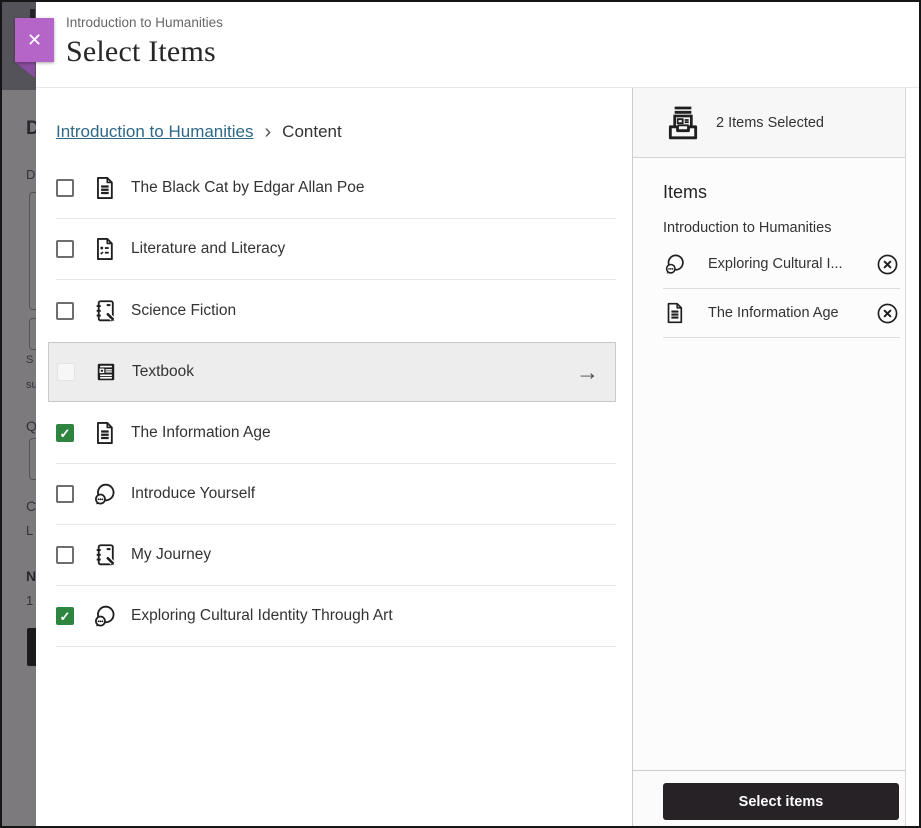 The width and height of the screenshot is (921, 828). I want to click on list-item: Introduce Yourself →, so click(336, 494).